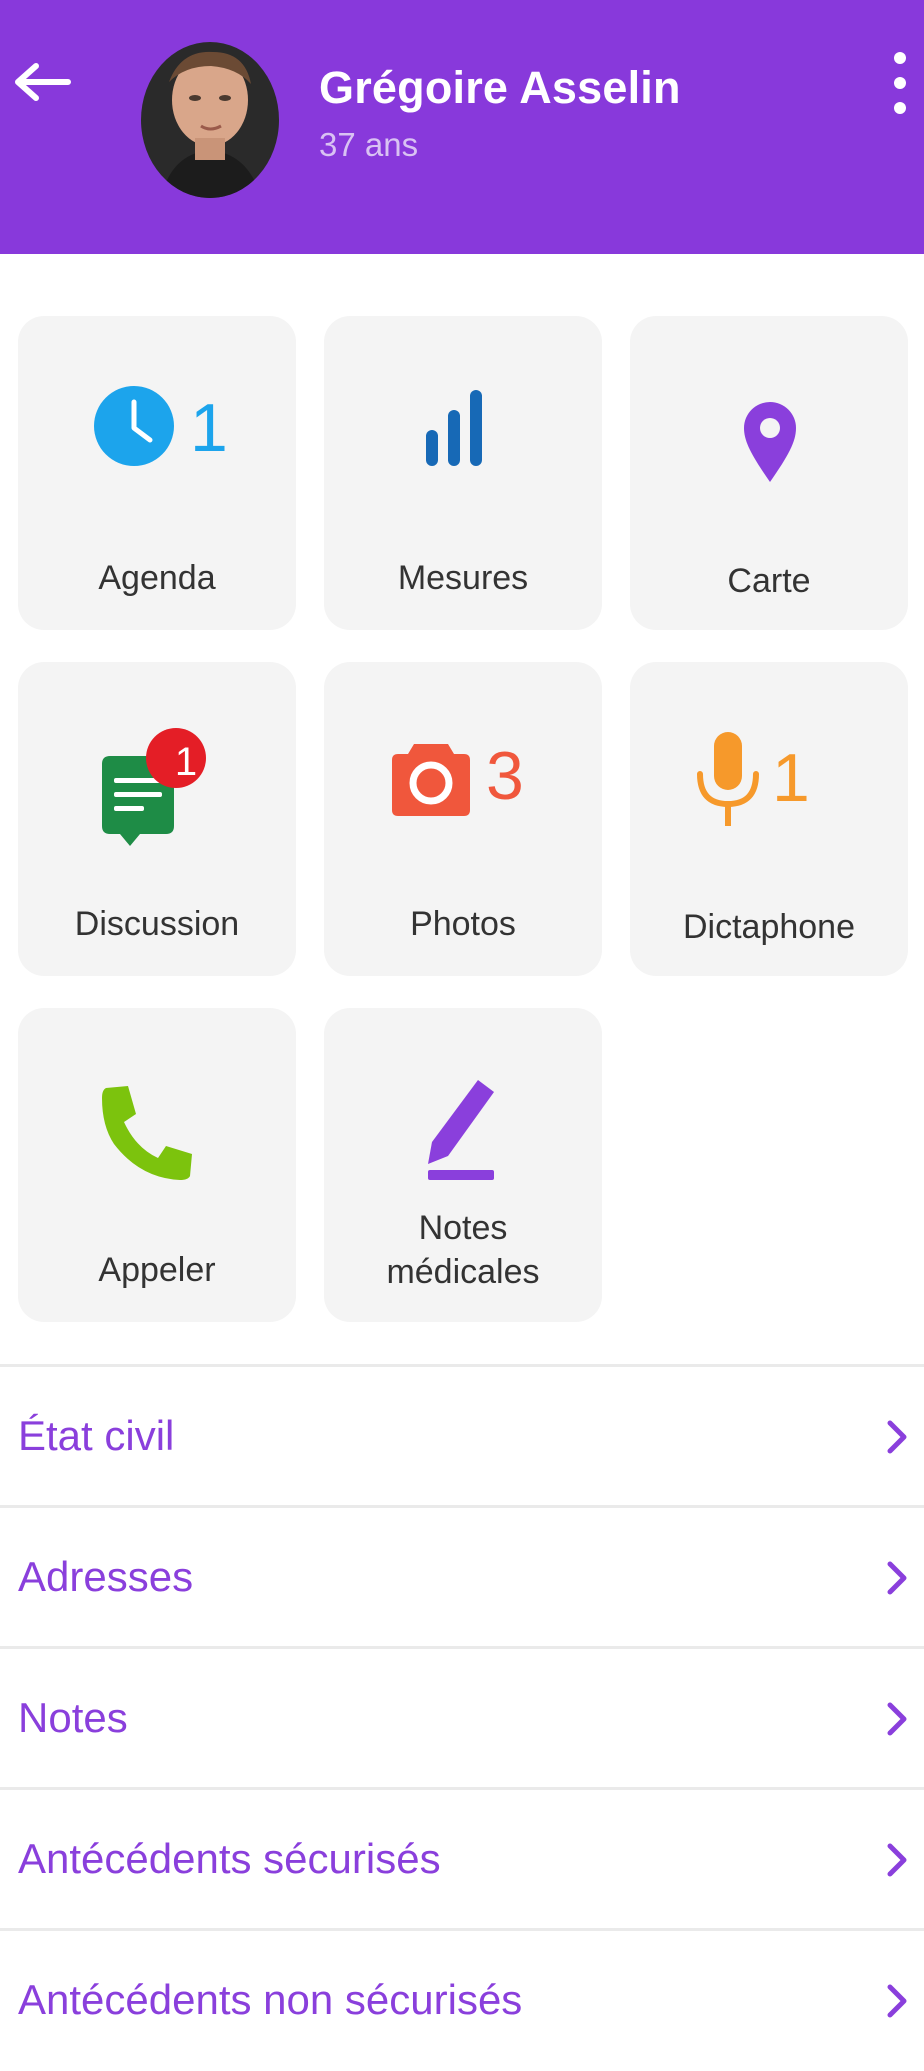 This screenshot has width=924, height=2071. What do you see at coordinates (462, 1576) in the screenshot?
I see `list-item-adresses: Adresses` at bounding box center [462, 1576].